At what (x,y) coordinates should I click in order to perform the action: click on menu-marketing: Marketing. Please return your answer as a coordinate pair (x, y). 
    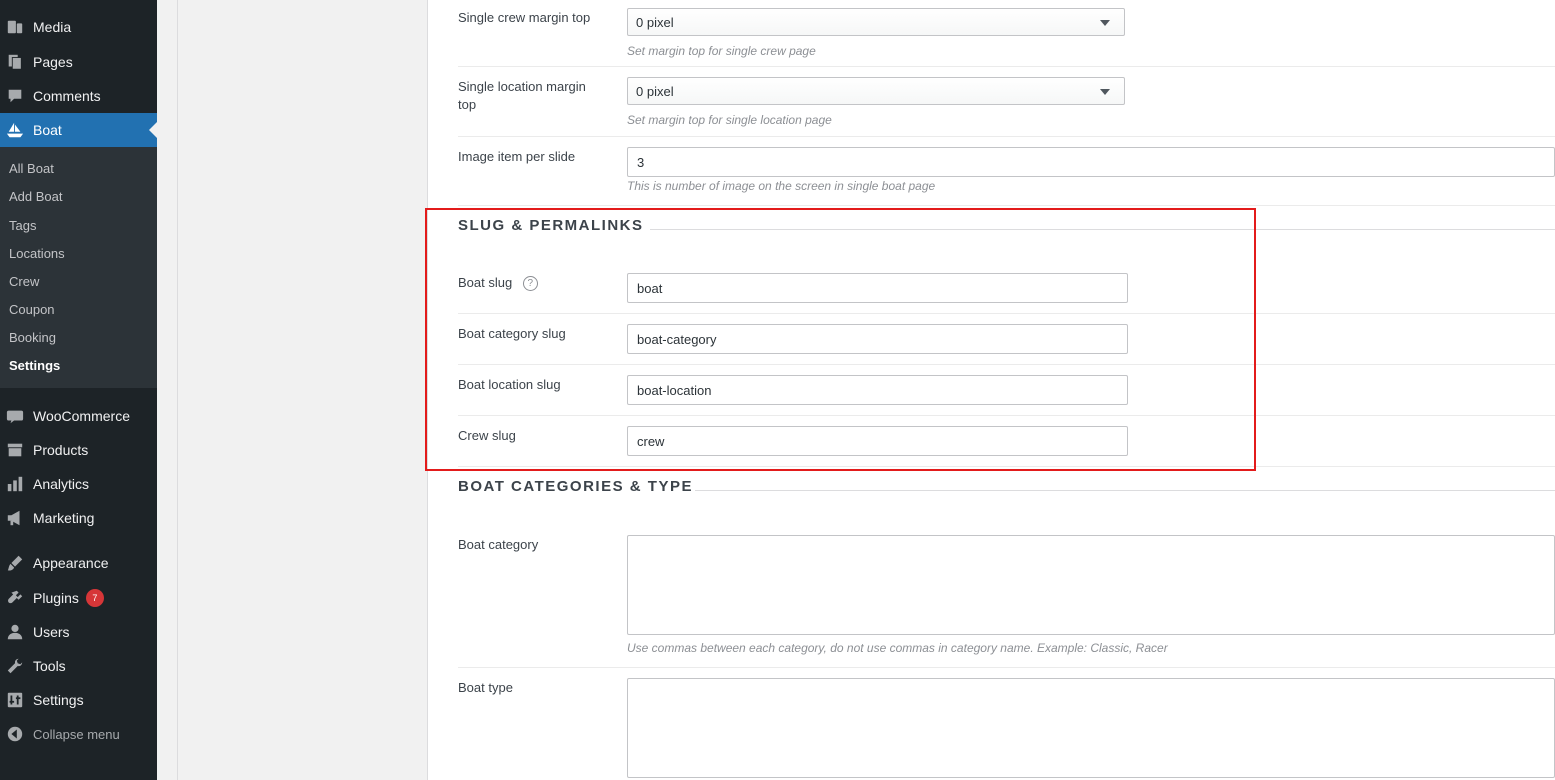
    Looking at the image, I should click on (78, 518).